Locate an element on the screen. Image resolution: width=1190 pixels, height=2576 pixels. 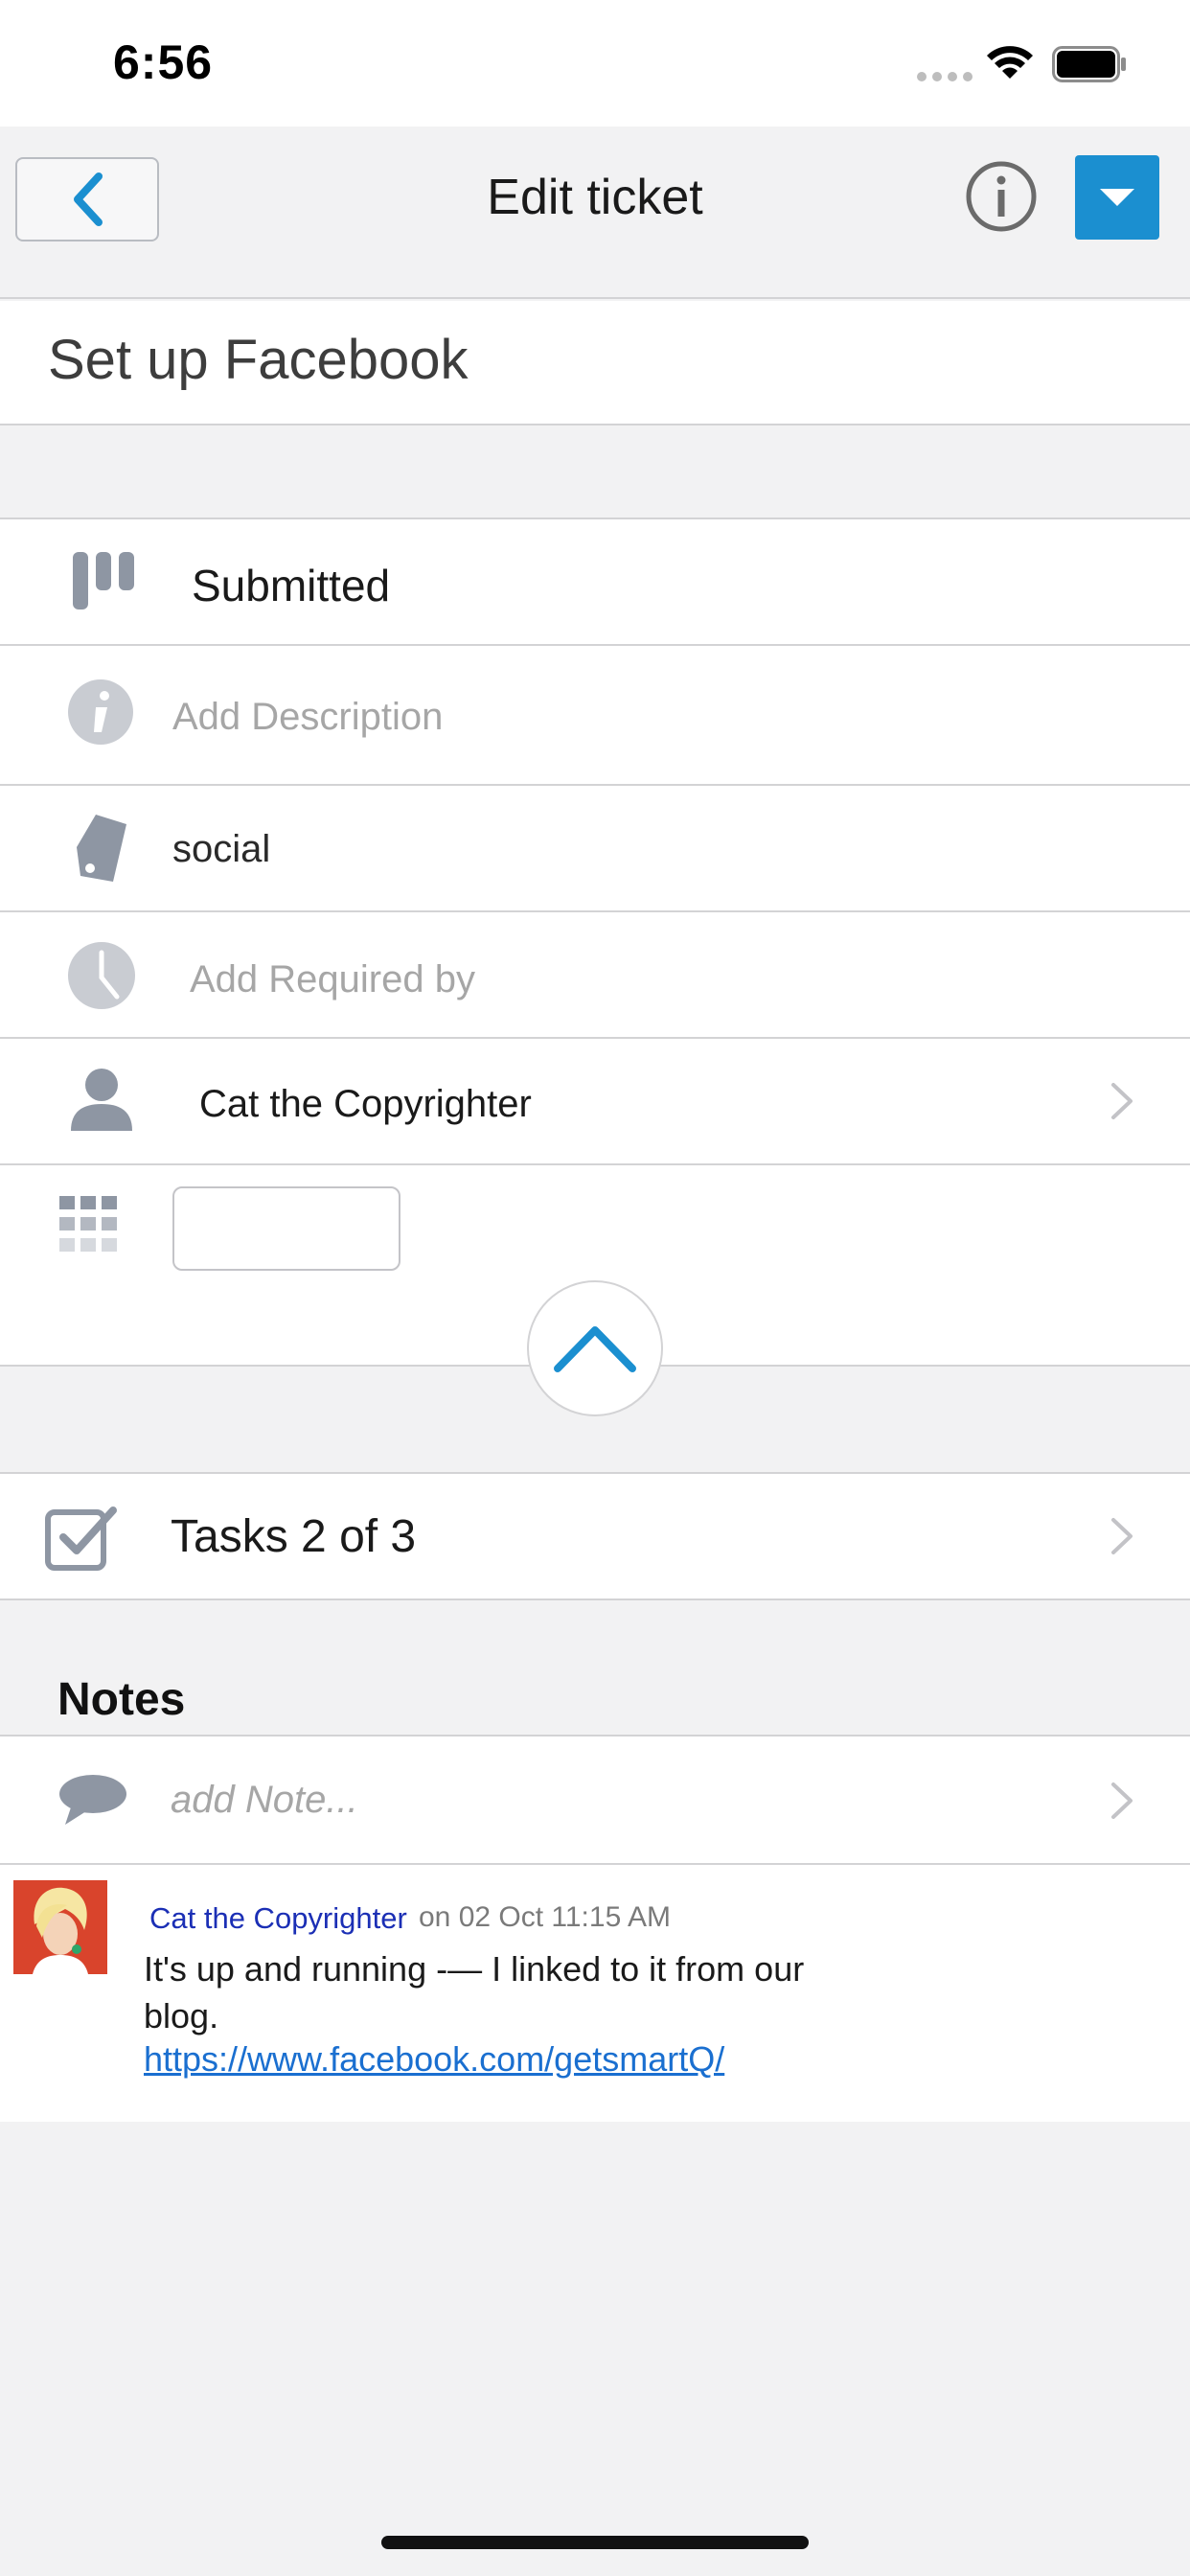
required-by-placeholder: Add Required by is located at coordinates (333, 979).